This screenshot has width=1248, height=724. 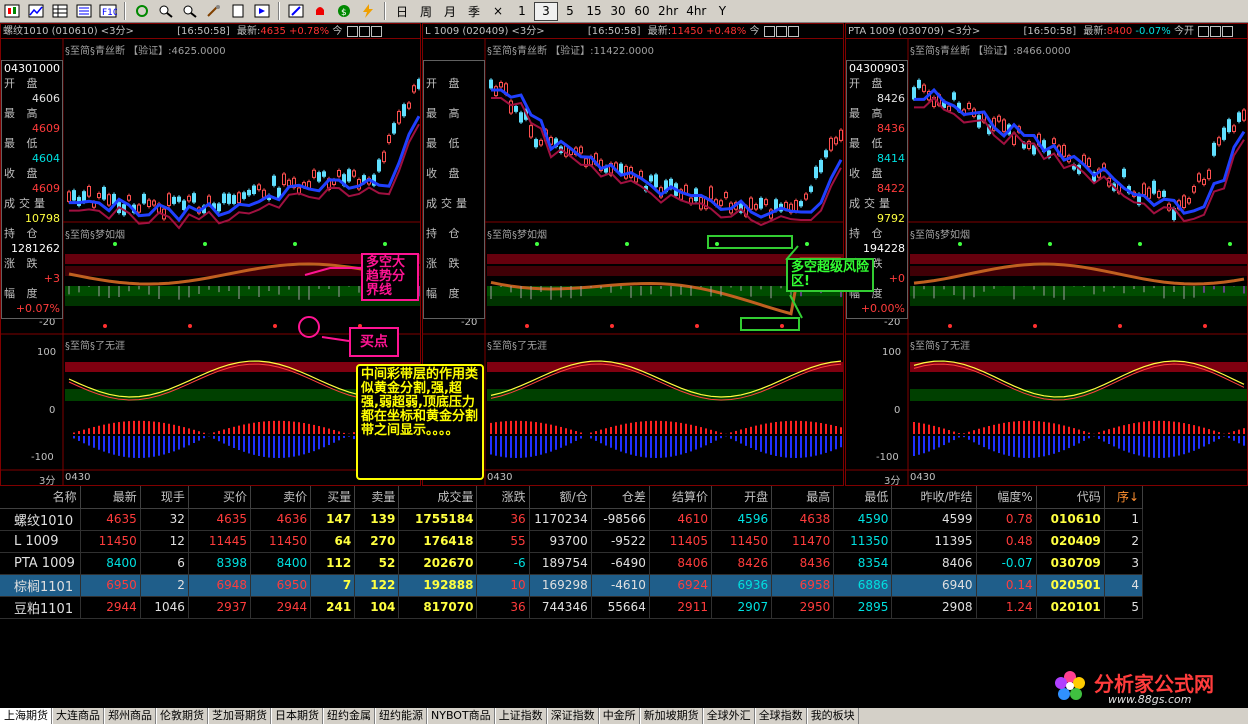 I want to click on toolbar: F10 $ 日周月季 × 1 3 5 15 30 60 2hr 4hr Y, so click(x=624, y=11).